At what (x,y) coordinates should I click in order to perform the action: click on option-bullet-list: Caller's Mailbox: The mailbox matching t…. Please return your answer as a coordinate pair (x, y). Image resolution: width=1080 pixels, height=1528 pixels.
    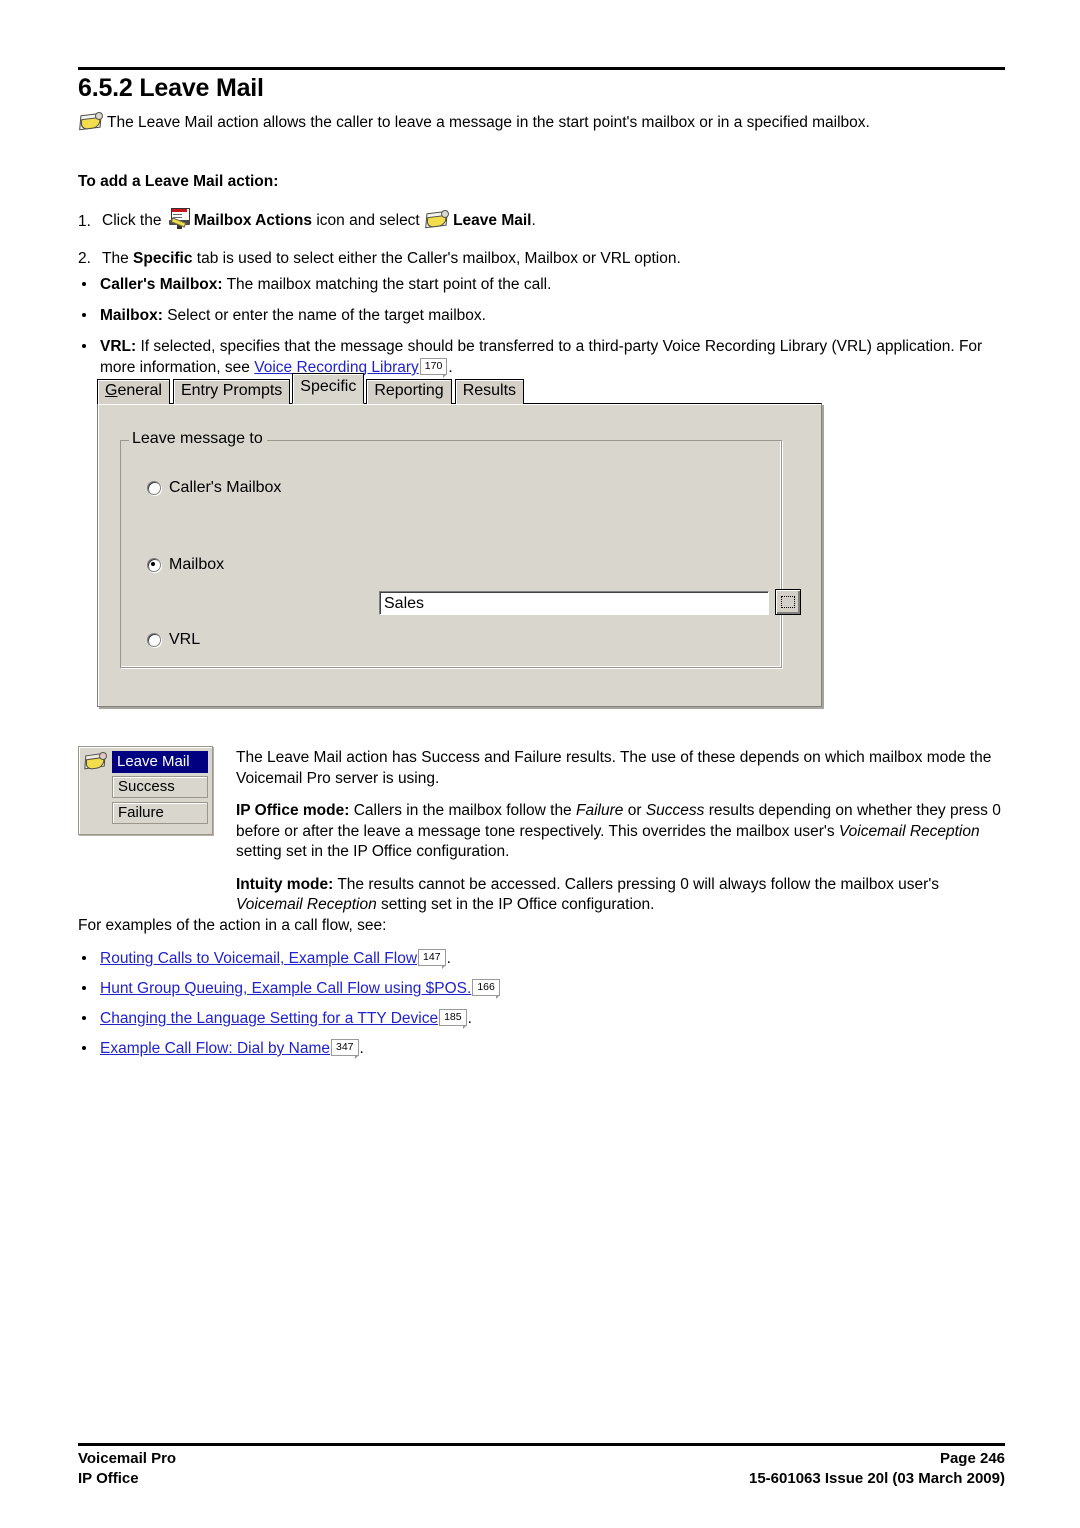
    Looking at the image, I should click on (543, 331).